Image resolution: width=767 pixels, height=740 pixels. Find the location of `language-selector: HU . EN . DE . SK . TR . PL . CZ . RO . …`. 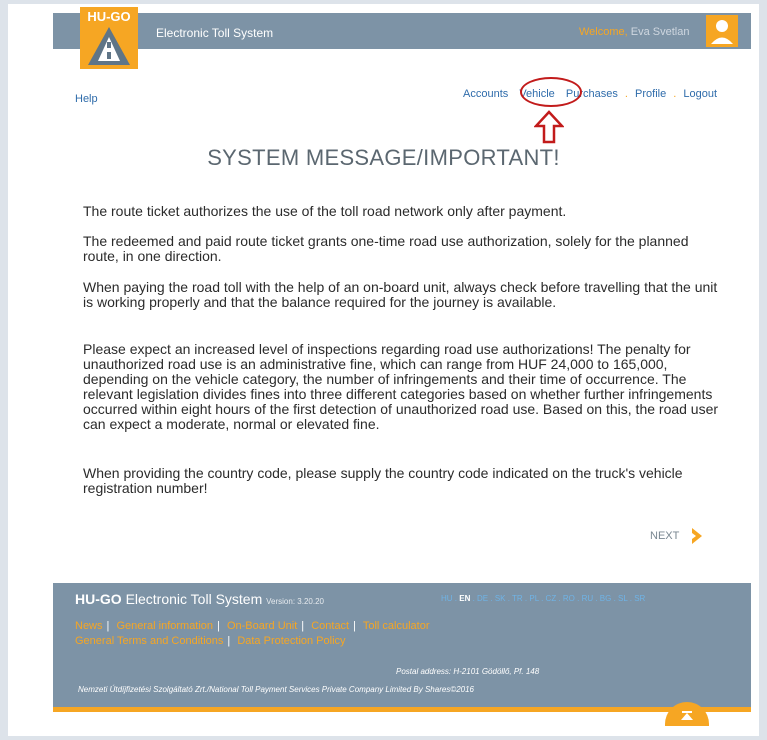

language-selector: HU . EN . DE . SK . TR . PL . CZ . RO . … is located at coordinates (543, 598).